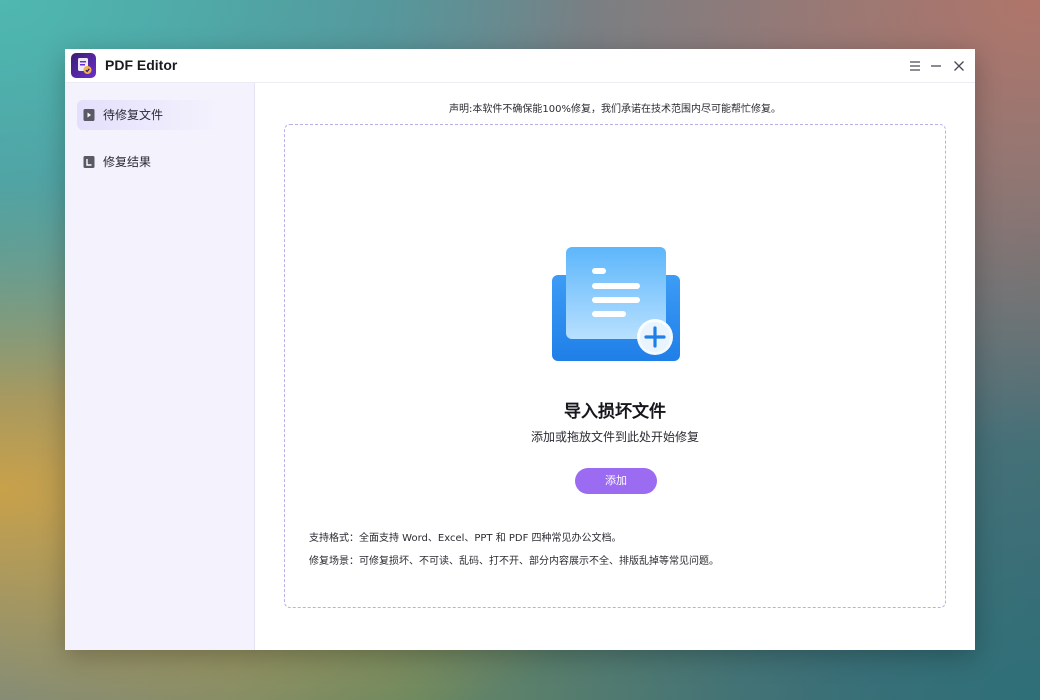 This screenshot has height=700, width=1040. I want to click on pending-file-icon, so click(89, 115).